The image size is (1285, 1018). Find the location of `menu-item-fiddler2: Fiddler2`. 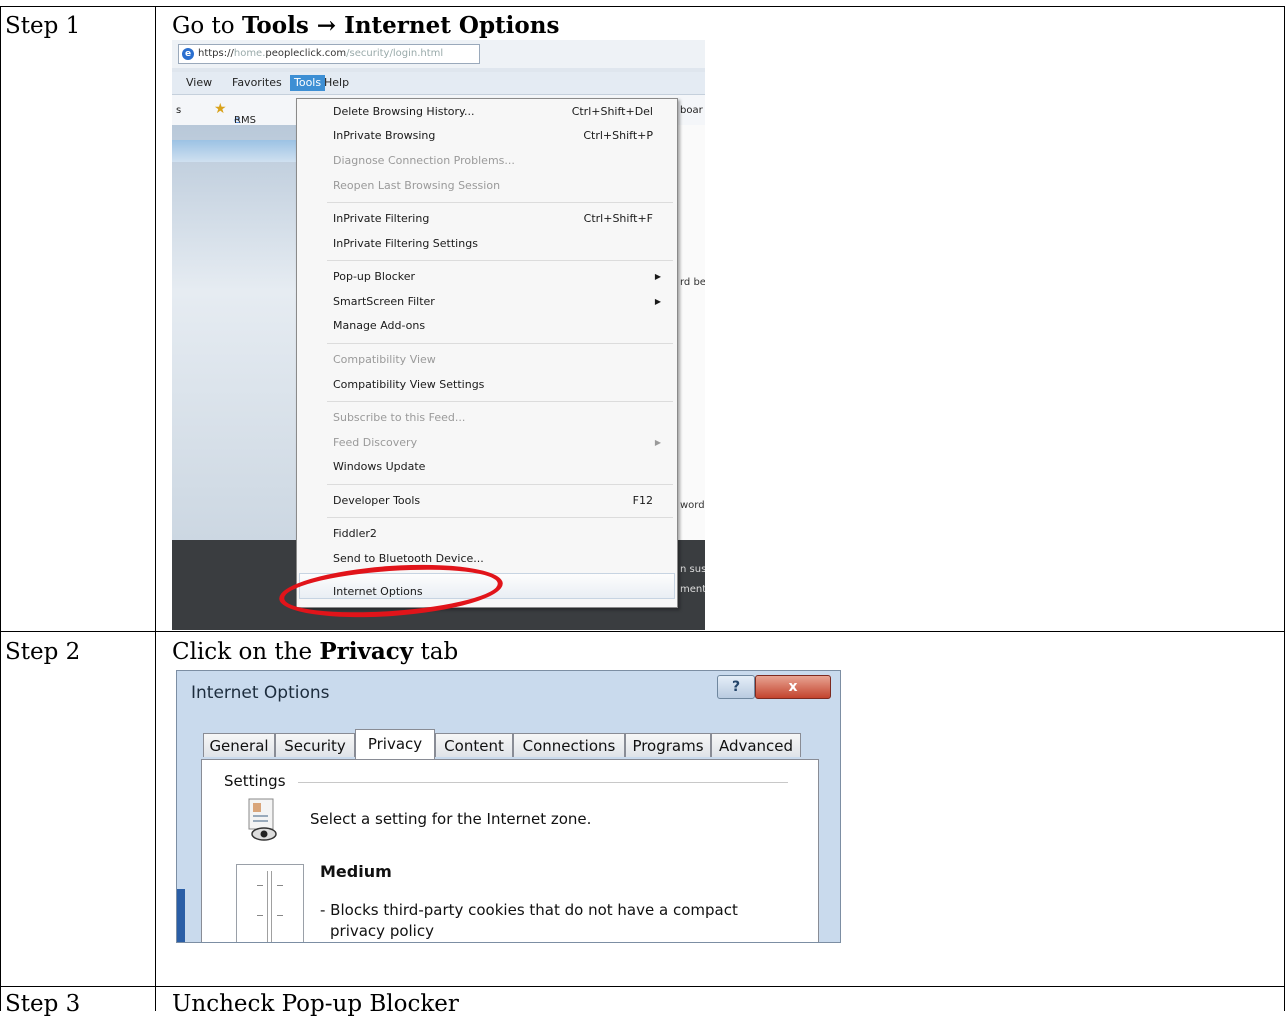

menu-item-fiddler2: Fiddler2 is located at coordinates (355, 533).